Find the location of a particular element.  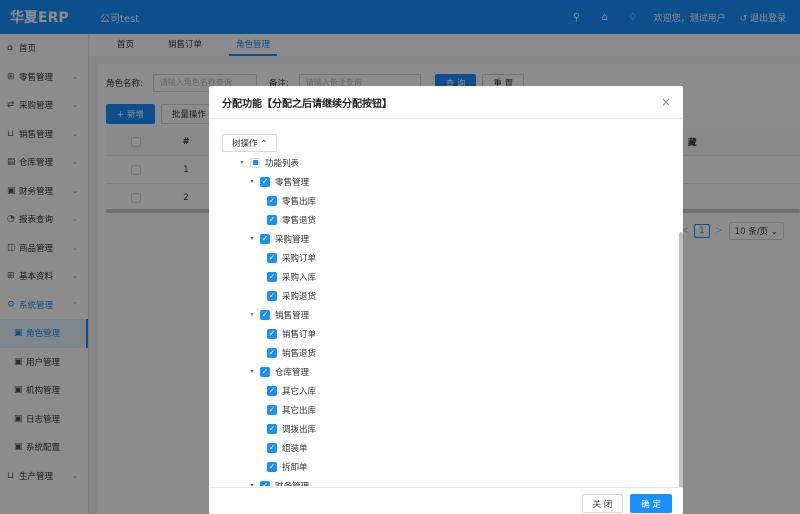

tree-node: ✓ 零售出库 is located at coordinates (291, 200).